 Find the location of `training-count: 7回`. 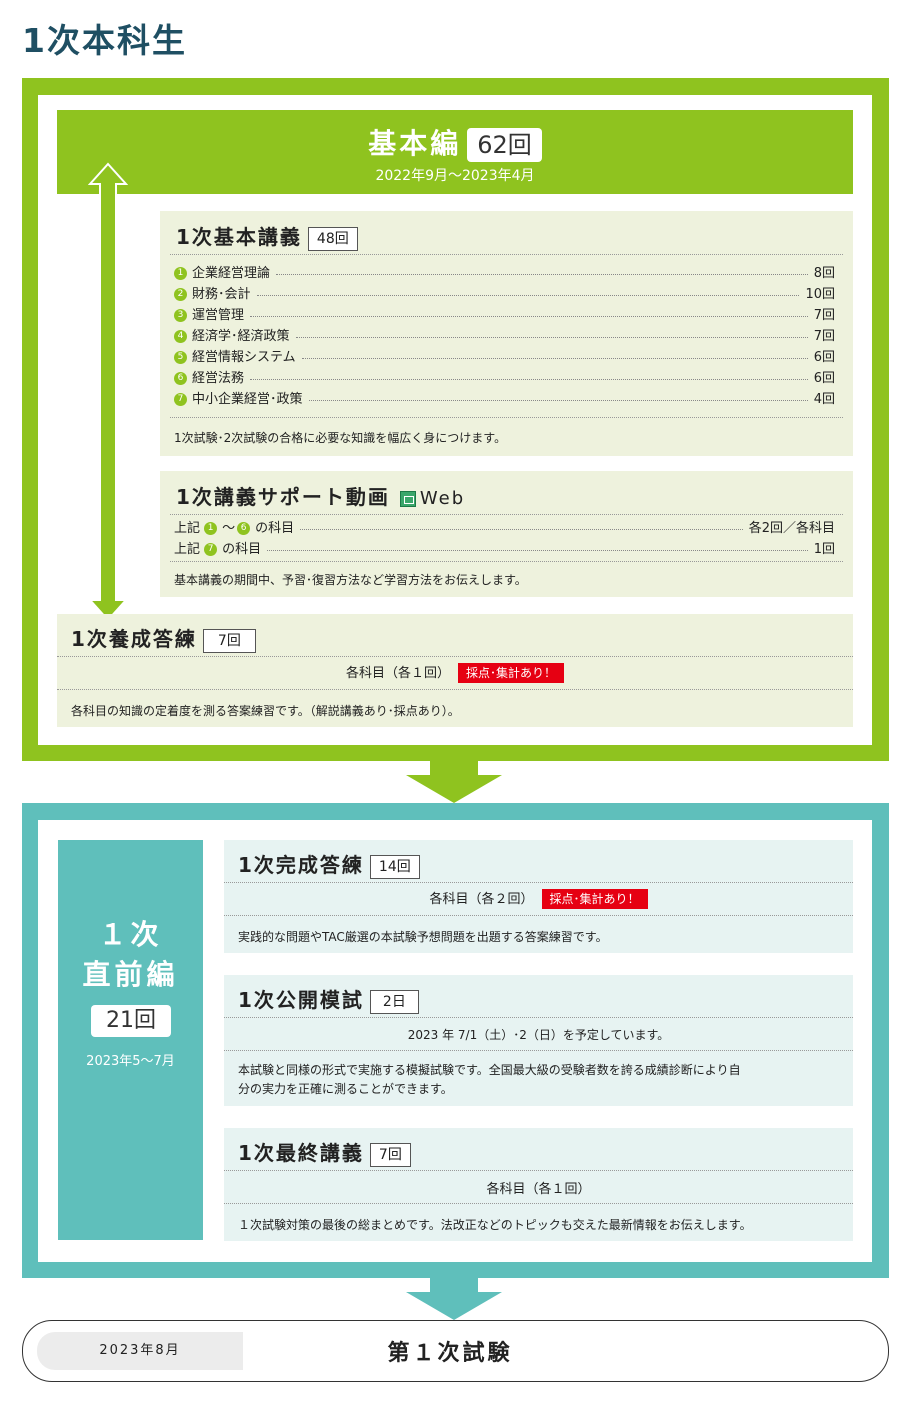

training-count: 7回 is located at coordinates (229, 640).